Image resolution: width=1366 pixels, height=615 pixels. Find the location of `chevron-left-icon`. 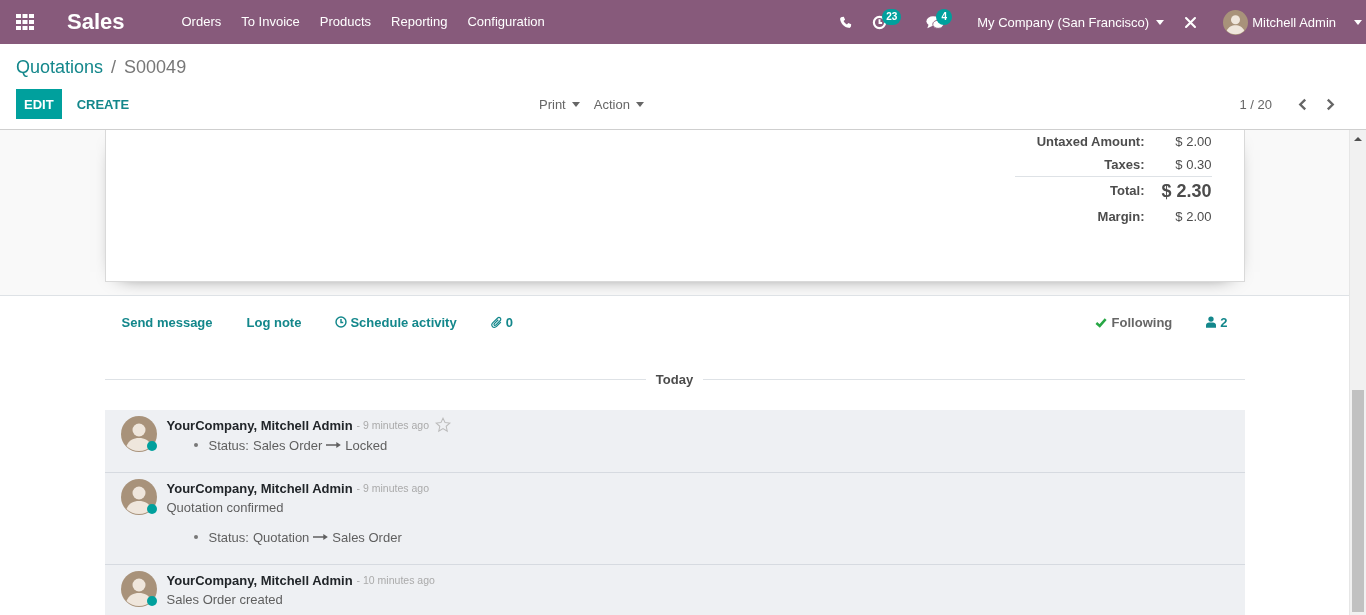

chevron-left-icon is located at coordinates (1302, 104).